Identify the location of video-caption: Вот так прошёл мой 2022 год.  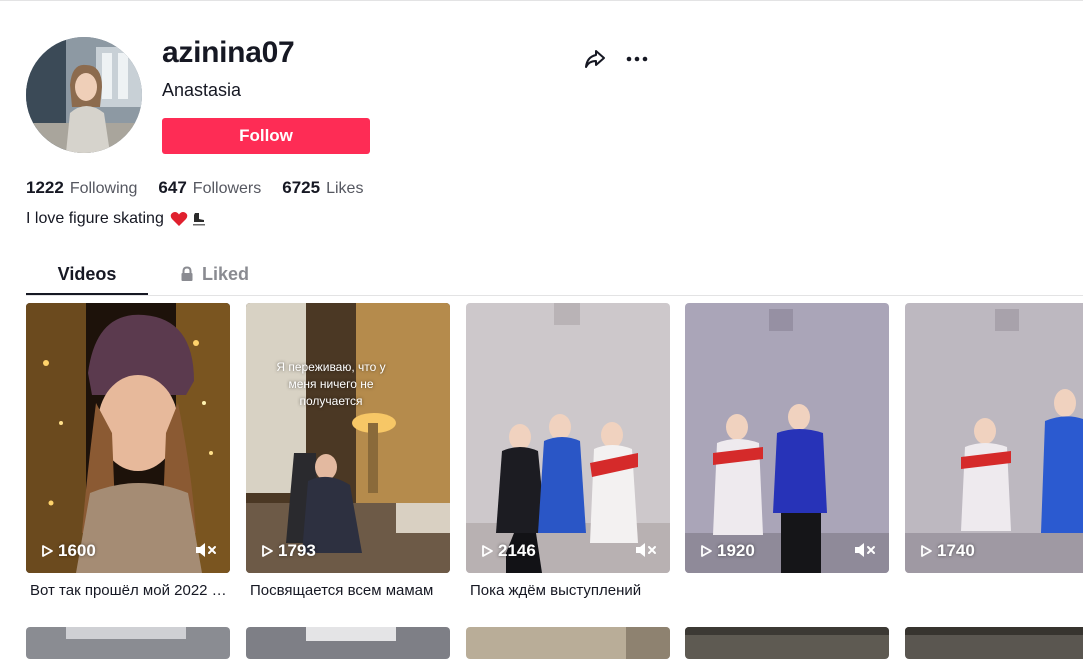
(128, 590).